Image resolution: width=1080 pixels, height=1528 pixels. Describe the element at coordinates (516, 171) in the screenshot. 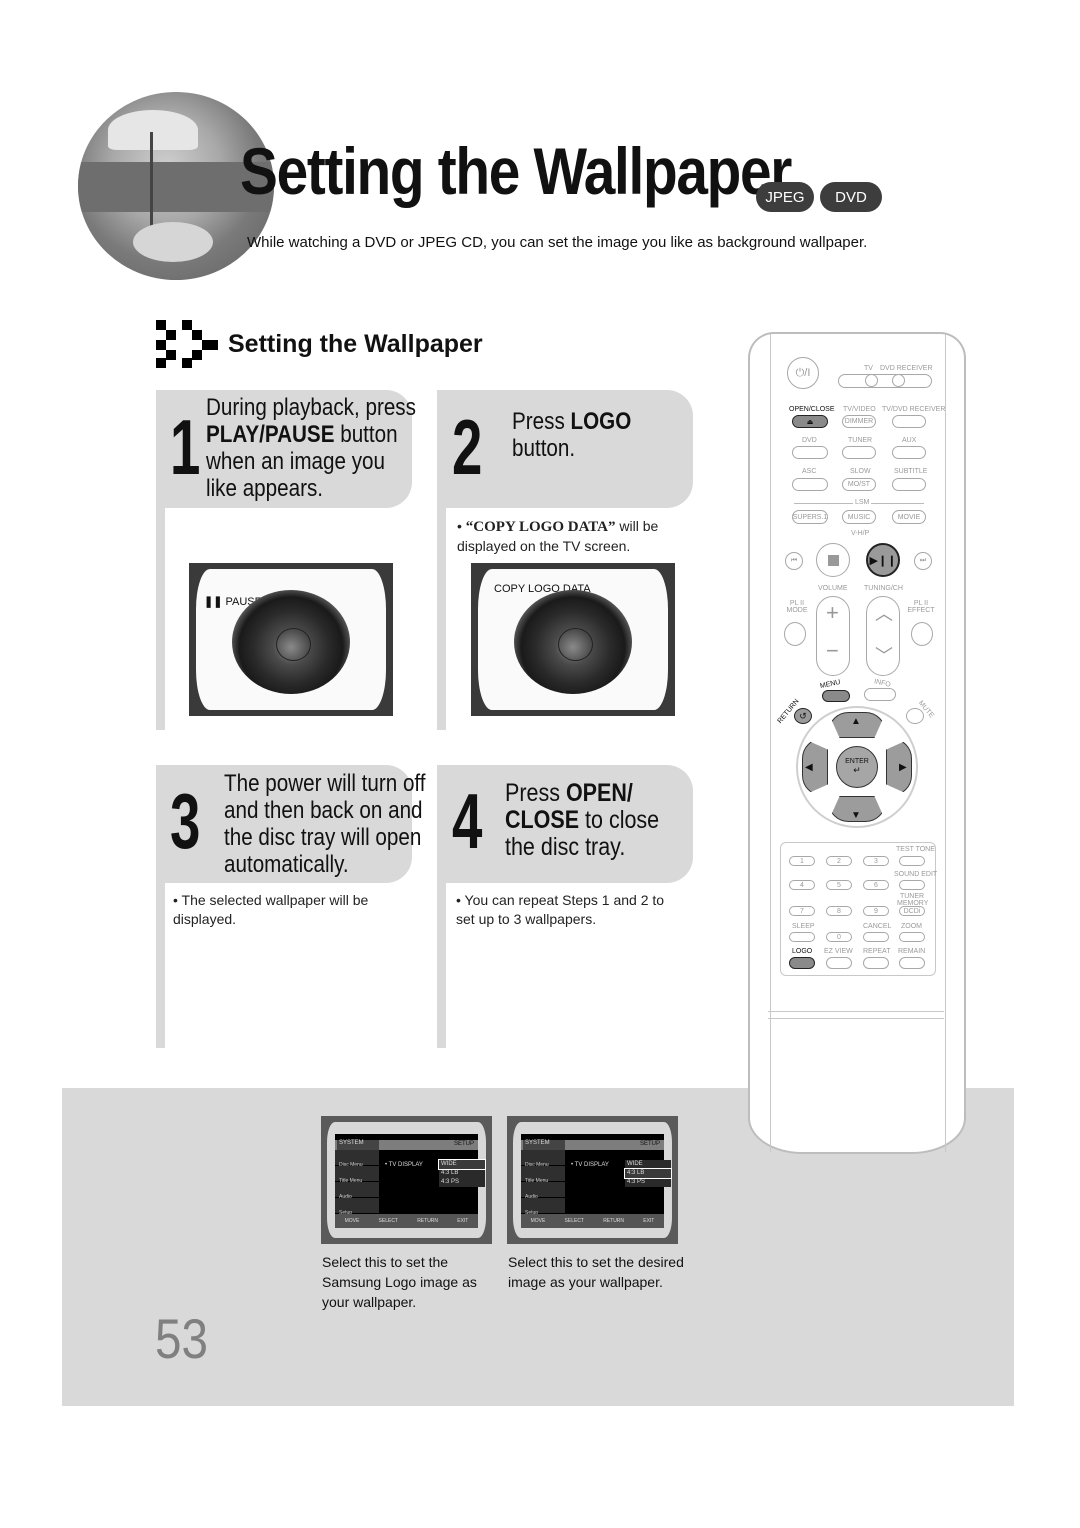

I see `page-title: Setting the Wallpaper` at that location.